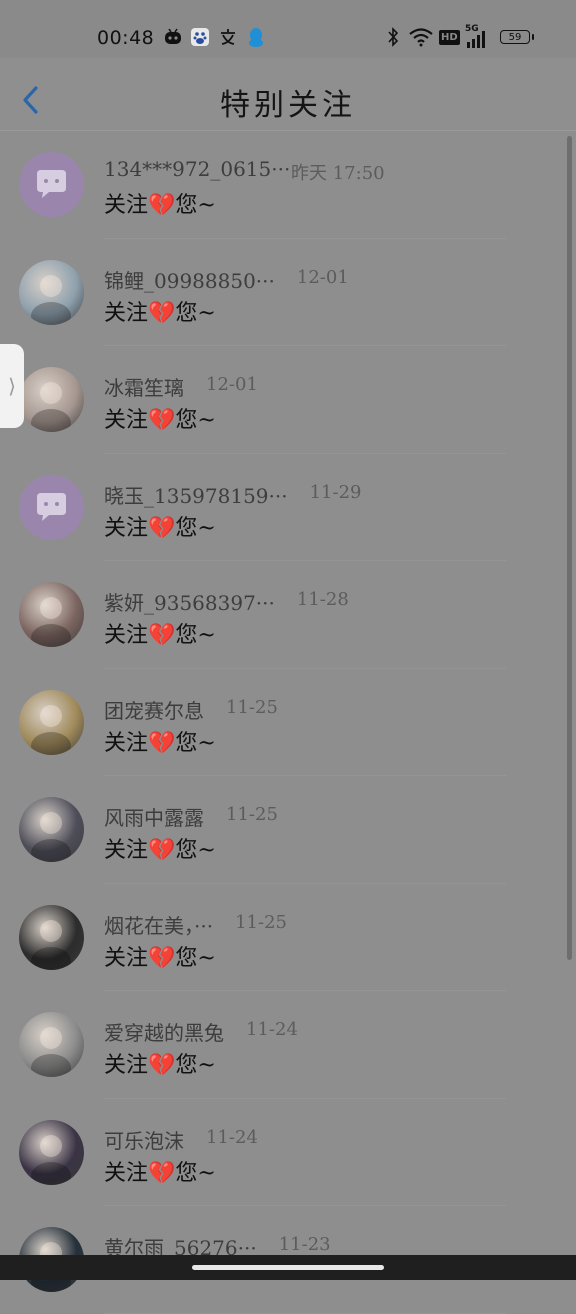 The height and width of the screenshot is (1314, 576). What do you see at coordinates (393, 37) in the screenshot?
I see `bluetooth-icon` at bounding box center [393, 37].